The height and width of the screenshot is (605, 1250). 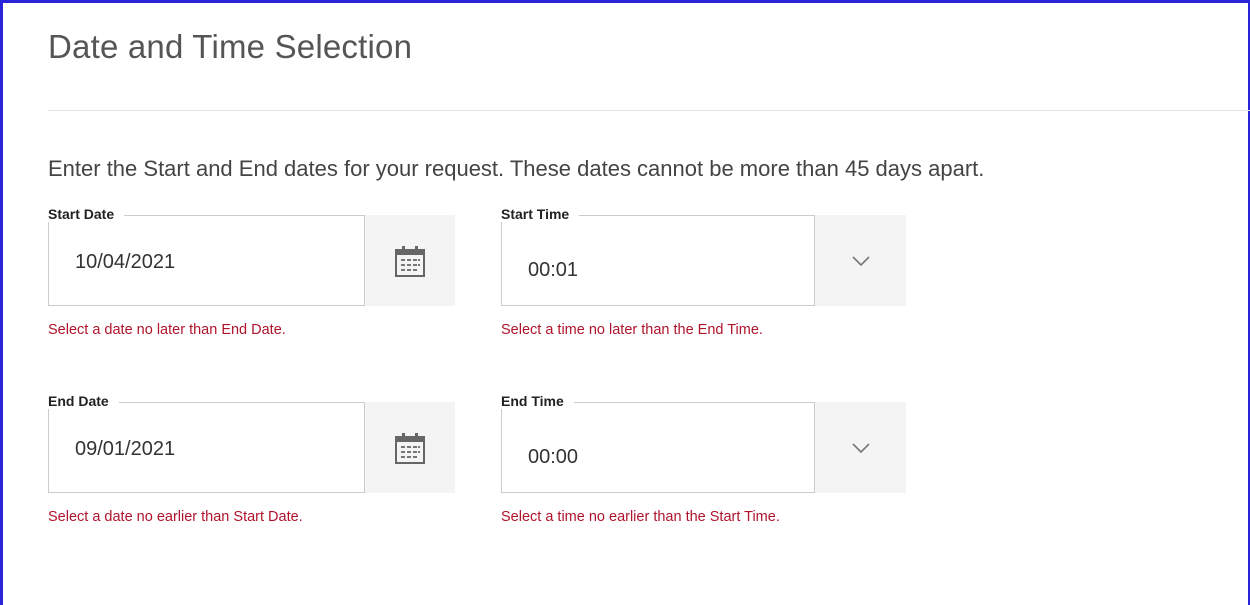 I want to click on end-time-field: End Time 00:00, so click(x=703, y=443).